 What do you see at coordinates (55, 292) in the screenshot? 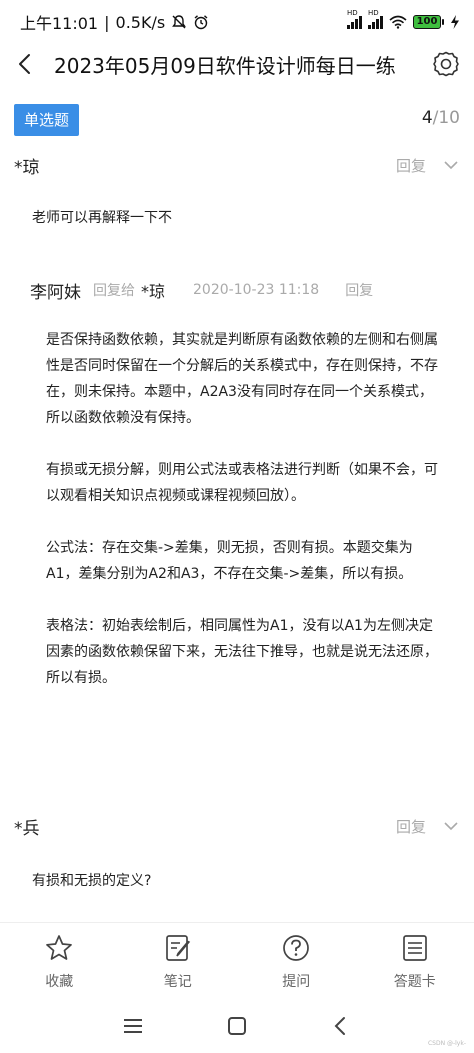
I see `reply-user: 李阿妹` at bounding box center [55, 292].